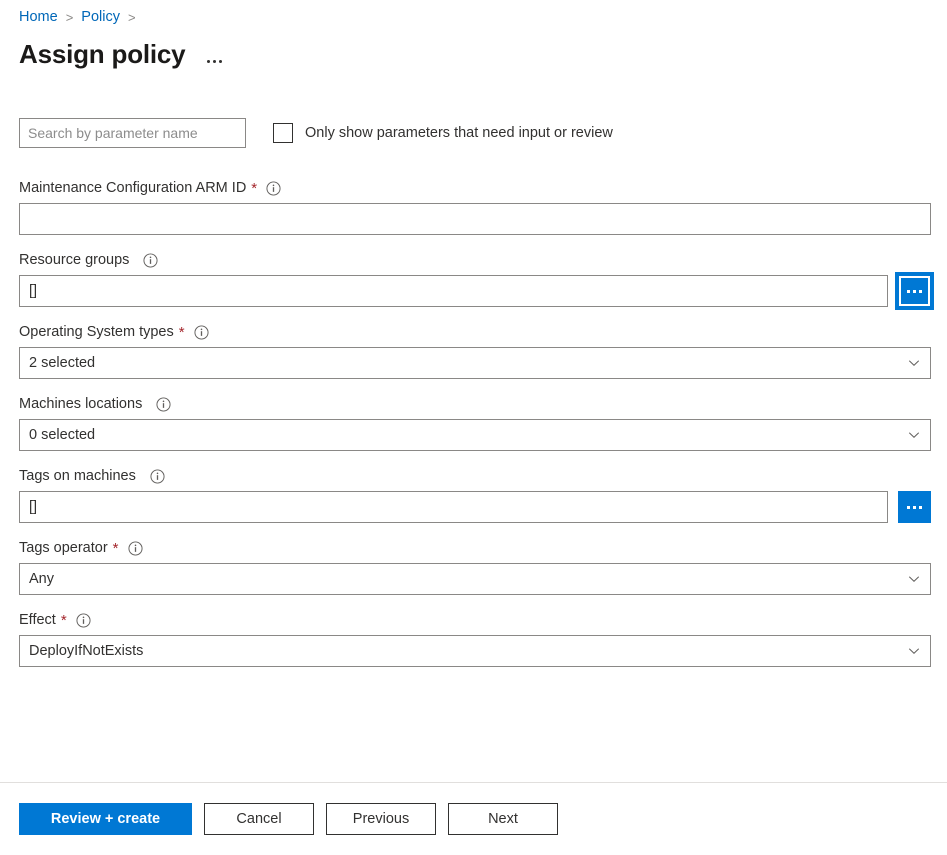  Describe the element at coordinates (100, 17) in the screenshot. I see `breadcrumb-item-policy: Policy` at that location.